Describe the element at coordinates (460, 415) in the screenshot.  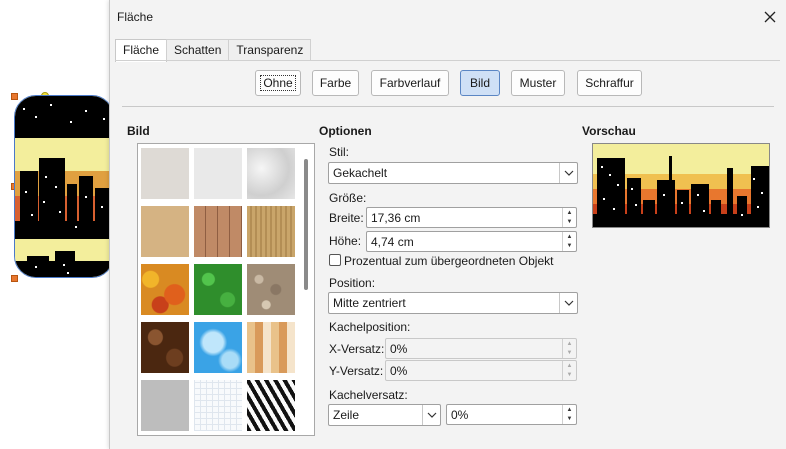
I see `kachelversatz-value: 0%` at that location.